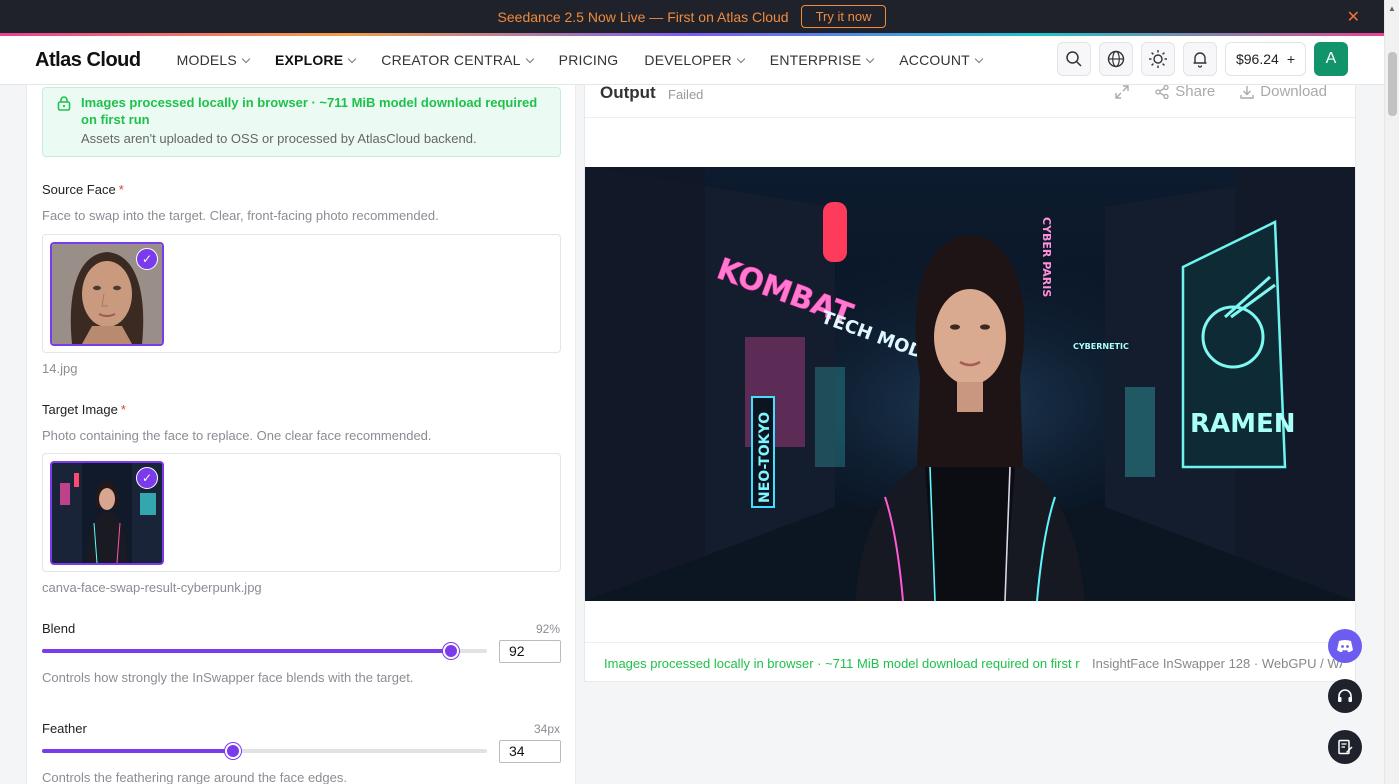 This screenshot has height=784, width=1399. I want to click on source-face-dropzone: ✓, so click(301, 293).